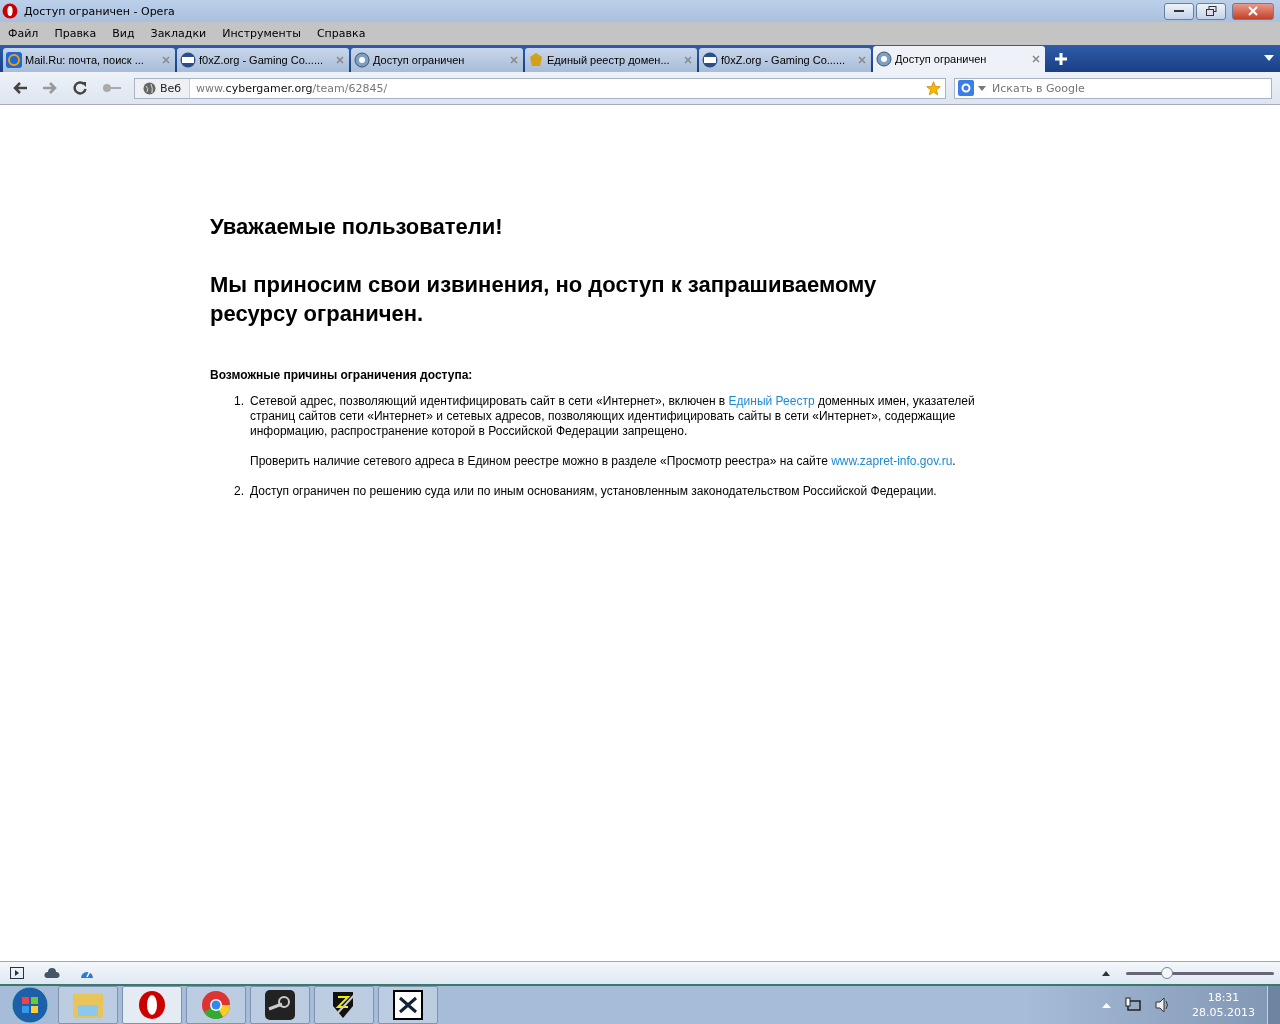 This screenshot has width=1280, height=1024. Describe the element at coordinates (152, 1005) in the screenshot. I see `opera-icon` at that location.